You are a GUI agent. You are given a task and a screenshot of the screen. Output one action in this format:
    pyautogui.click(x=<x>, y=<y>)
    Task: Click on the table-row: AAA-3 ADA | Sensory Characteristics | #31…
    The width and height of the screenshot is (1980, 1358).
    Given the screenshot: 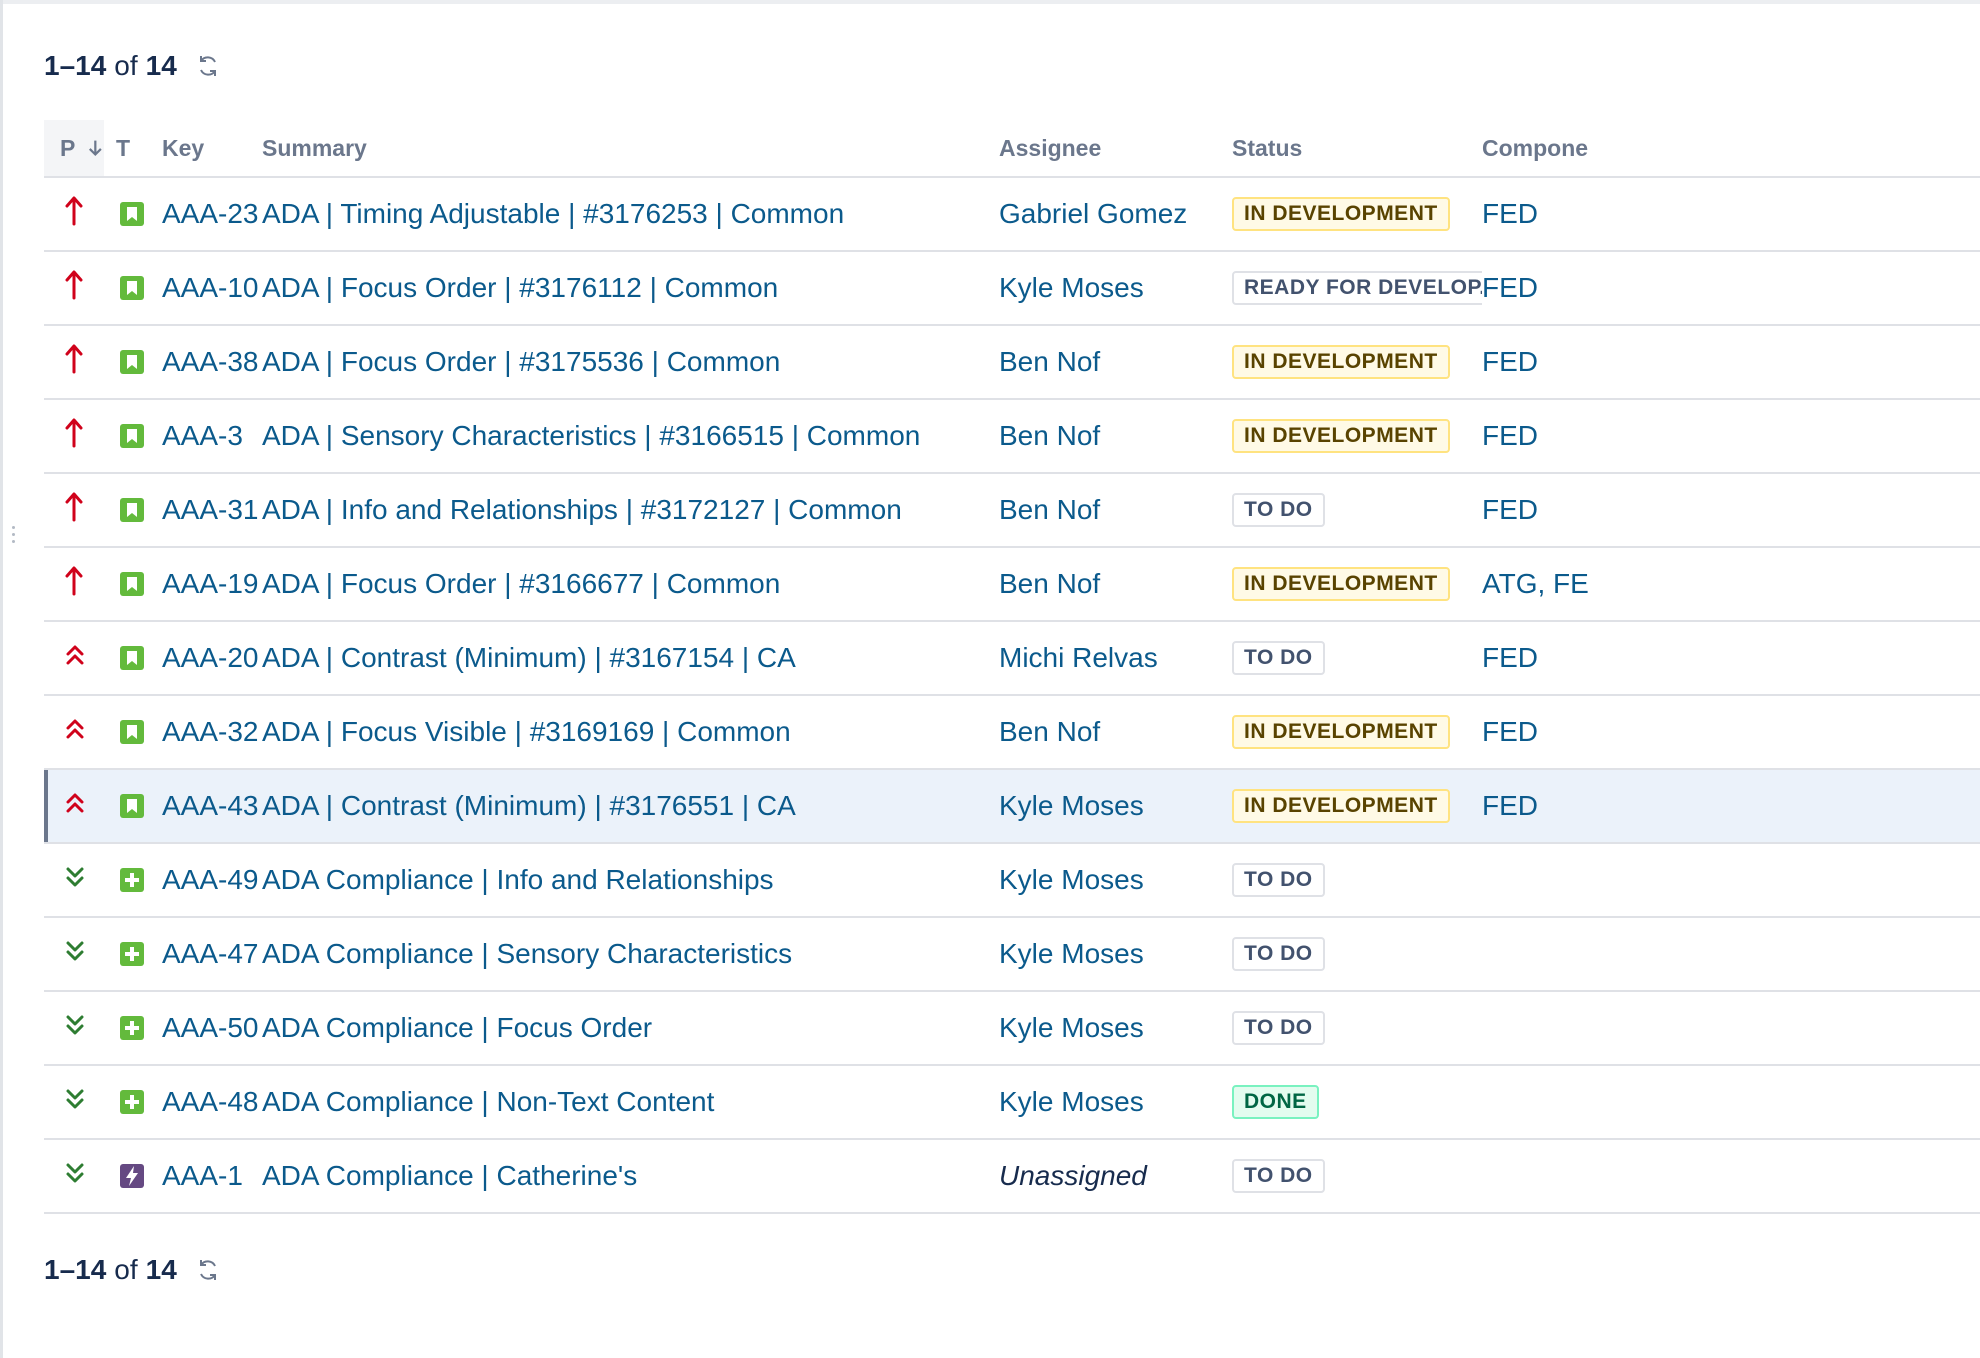 What is the action you would take?
    pyautogui.click(x=1012, y=436)
    